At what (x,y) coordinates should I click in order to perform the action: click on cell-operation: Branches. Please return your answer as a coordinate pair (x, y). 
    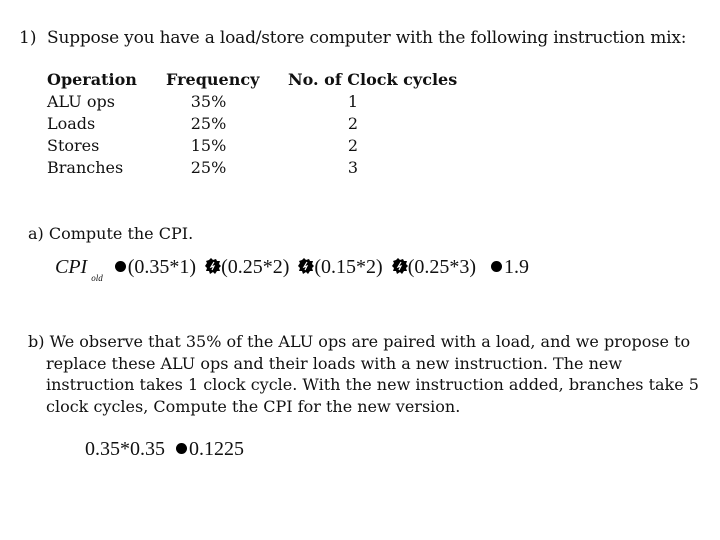
    Looking at the image, I should click on (85, 167).